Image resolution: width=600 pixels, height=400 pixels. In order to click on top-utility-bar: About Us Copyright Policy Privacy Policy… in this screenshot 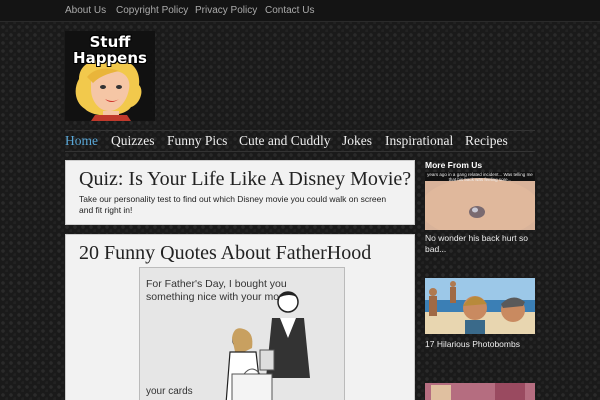, I will do `click(300, 11)`.